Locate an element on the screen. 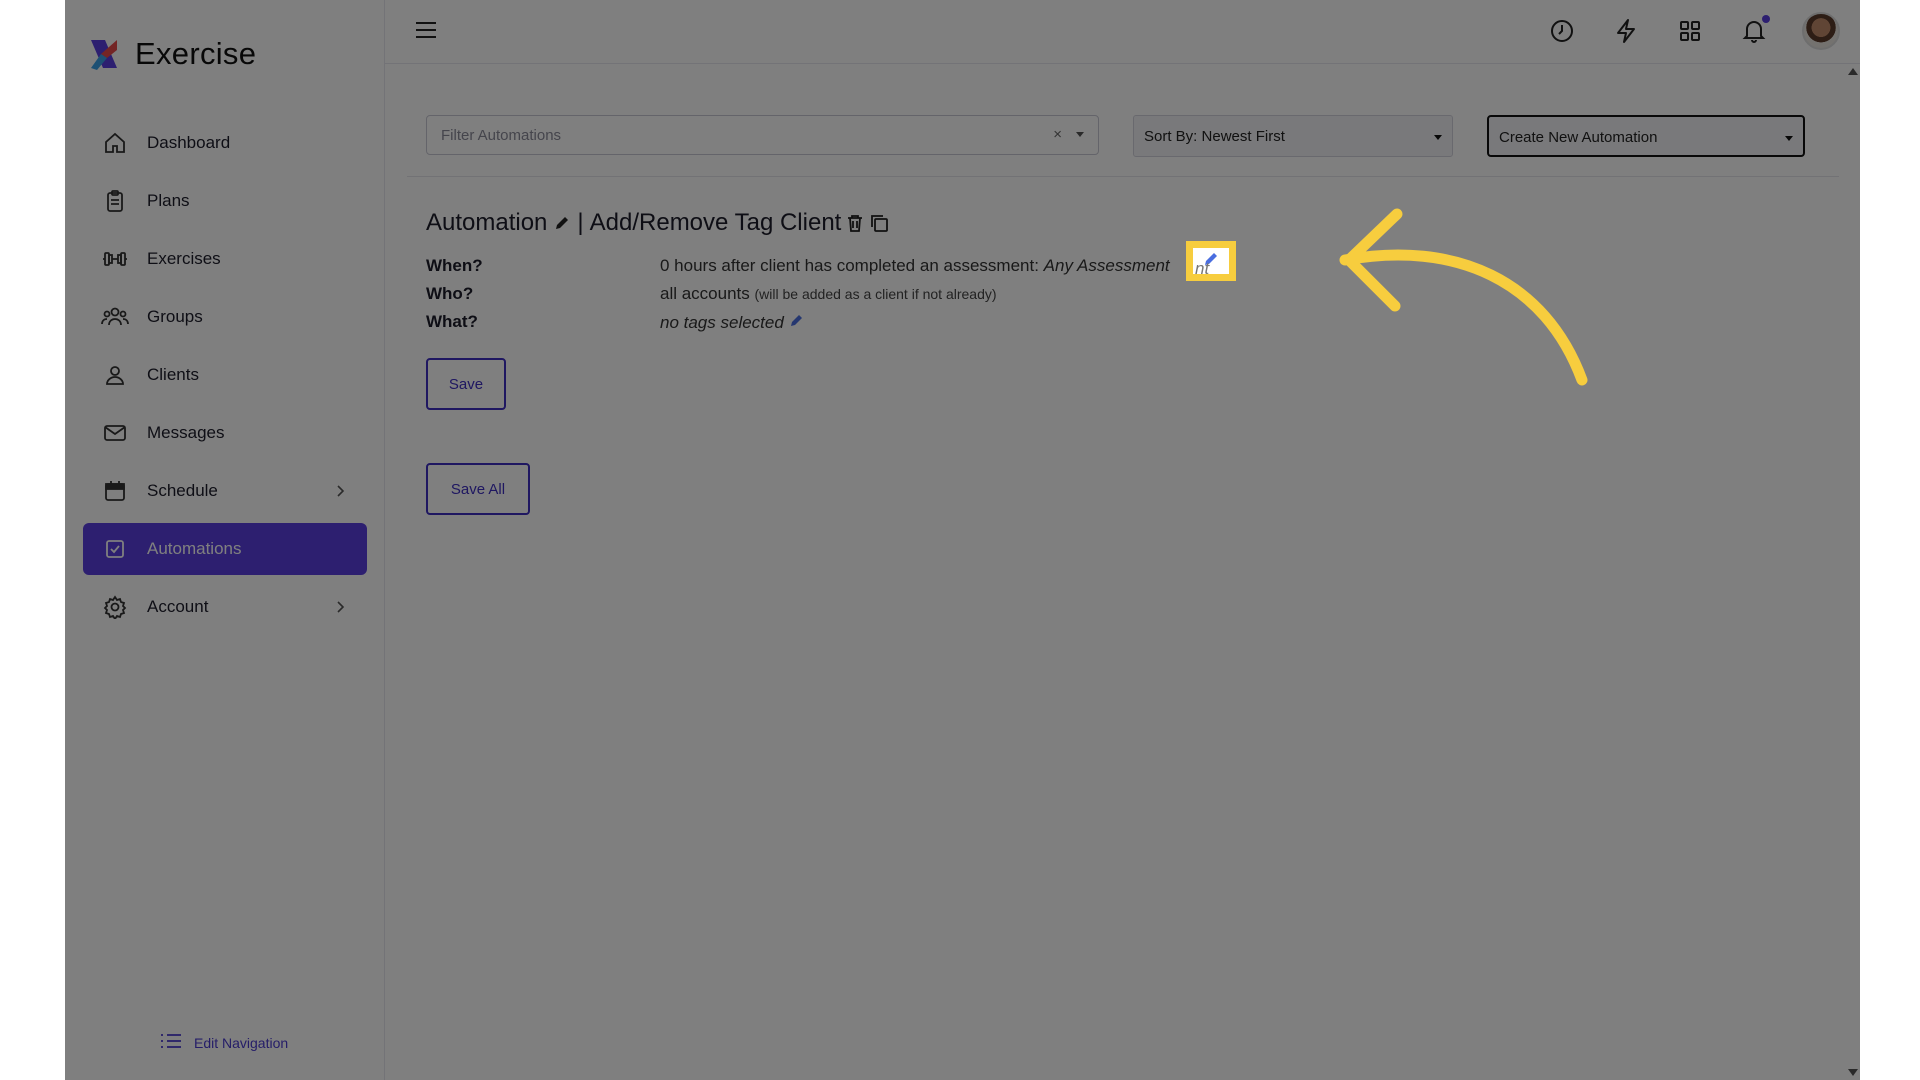 The height and width of the screenshot is (1080, 1920). logo-icon is located at coordinates (104, 54).